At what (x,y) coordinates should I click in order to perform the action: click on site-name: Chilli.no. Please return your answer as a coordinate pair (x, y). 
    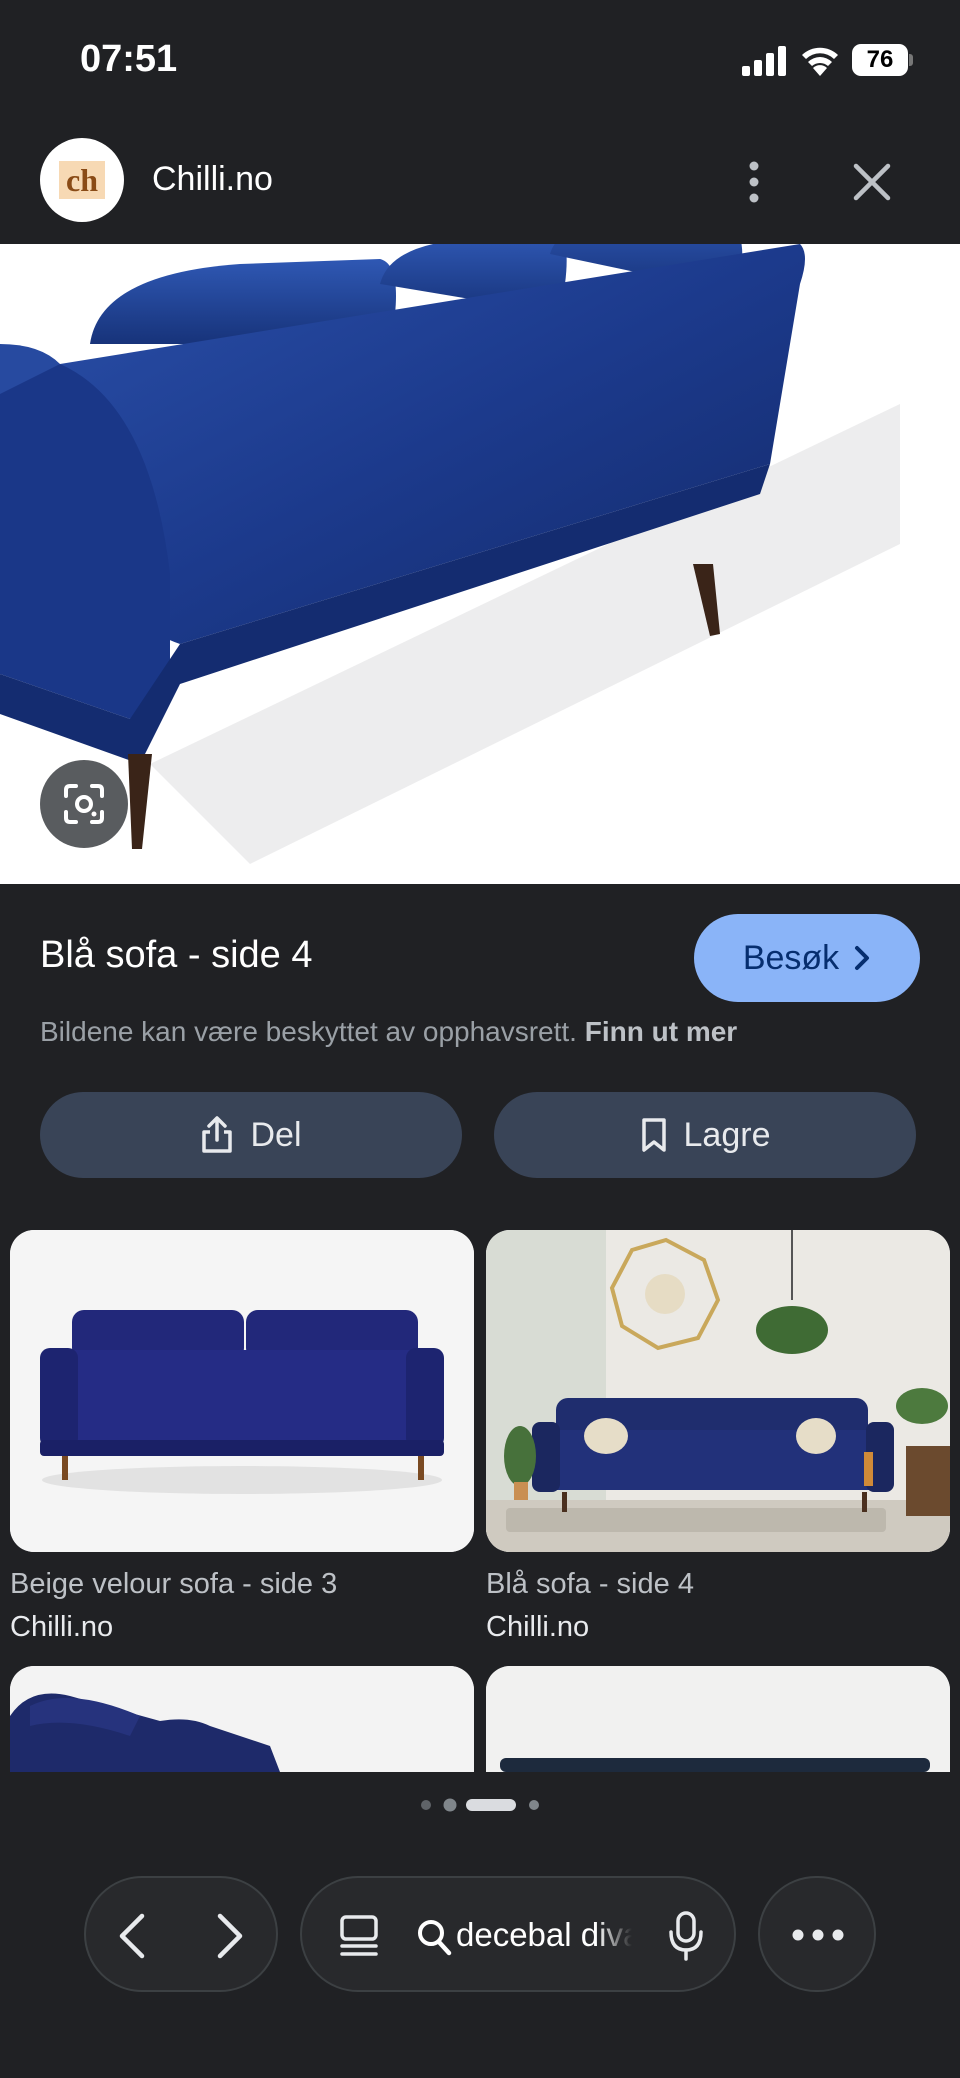
    Looking at the image, I should click on (212, 179).